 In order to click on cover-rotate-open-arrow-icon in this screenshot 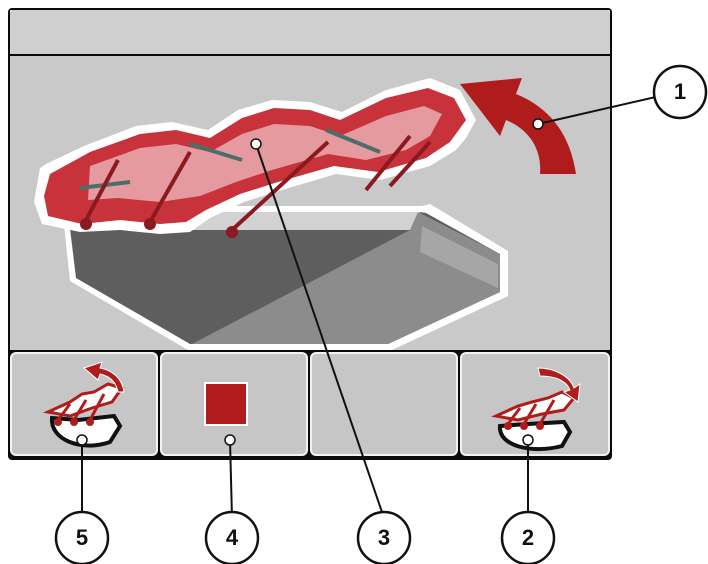, I will do `click(518, 126)`.